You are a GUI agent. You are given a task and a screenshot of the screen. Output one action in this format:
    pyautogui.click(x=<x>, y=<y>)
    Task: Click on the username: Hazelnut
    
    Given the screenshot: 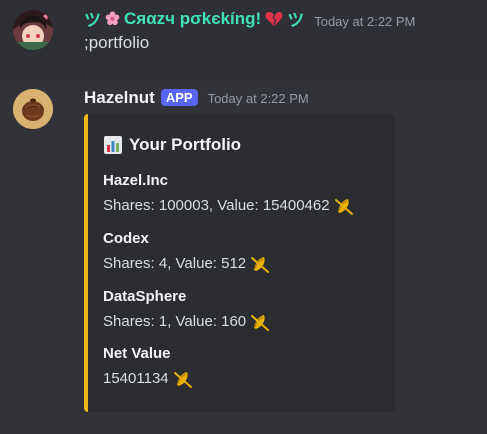 What is the action you would take?
    pyautogui.click(x=119, y=98)
    